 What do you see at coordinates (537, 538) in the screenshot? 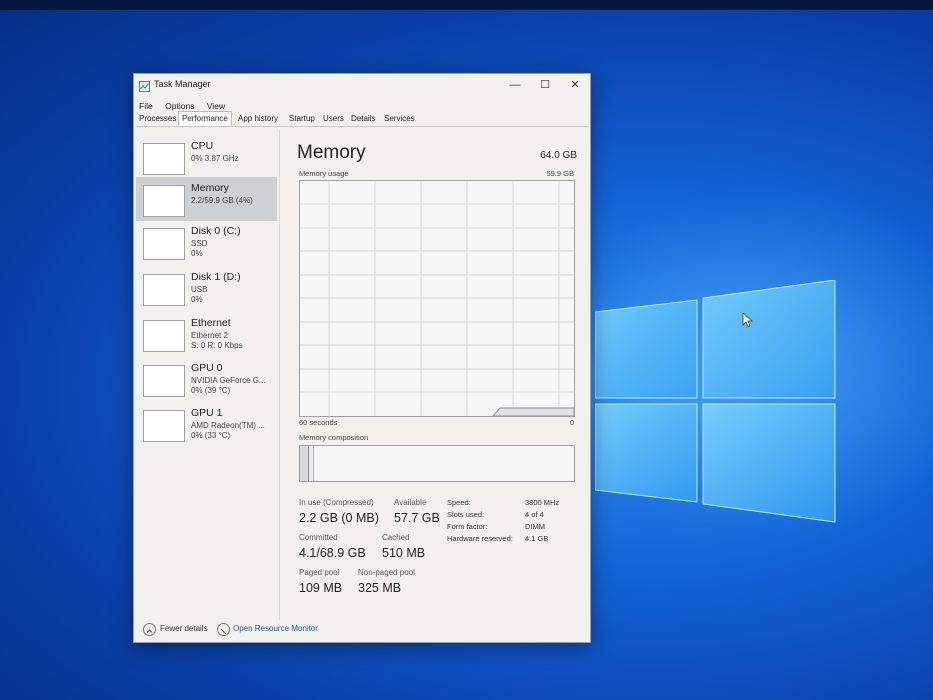
I see `hardware-reserved-value: 4.1 GB` at bounding box center [537, 538].